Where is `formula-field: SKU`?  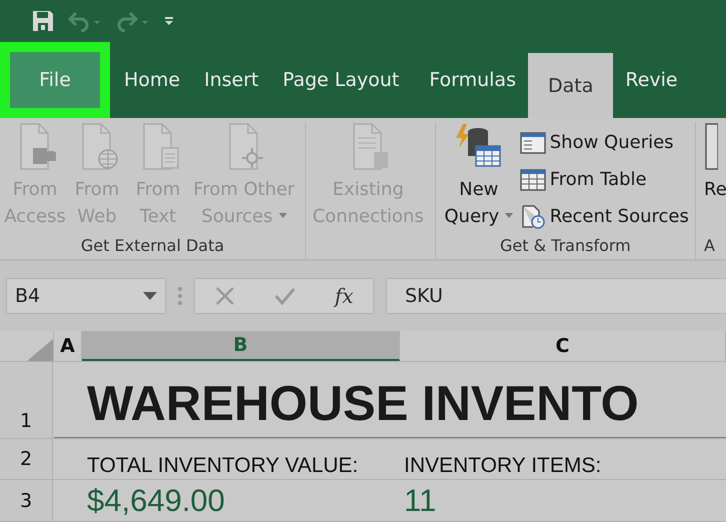
formula-field: SKU is located at coordinates (556, 296).